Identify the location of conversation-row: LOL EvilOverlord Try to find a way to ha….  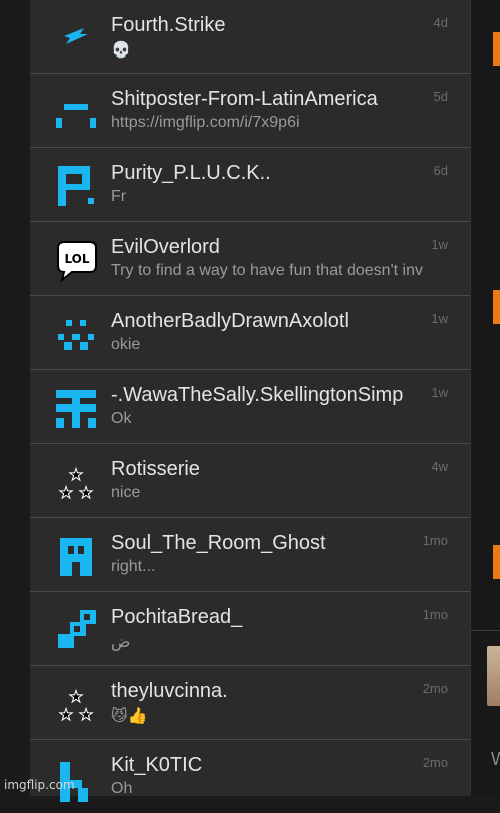
(250, 258).